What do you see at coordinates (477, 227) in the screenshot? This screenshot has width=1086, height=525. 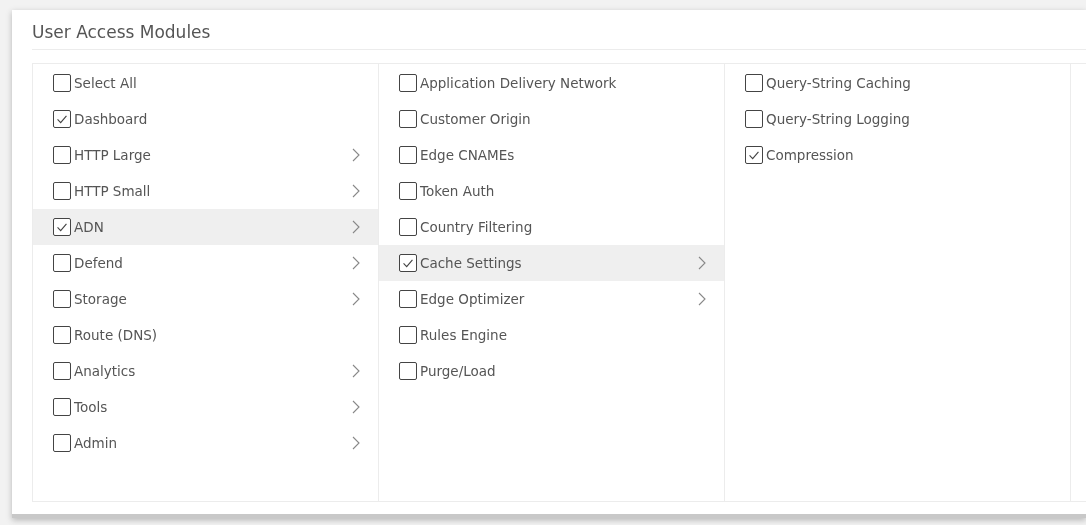 I see `item-label: Country Filtering` at bounding box center [477, 227].